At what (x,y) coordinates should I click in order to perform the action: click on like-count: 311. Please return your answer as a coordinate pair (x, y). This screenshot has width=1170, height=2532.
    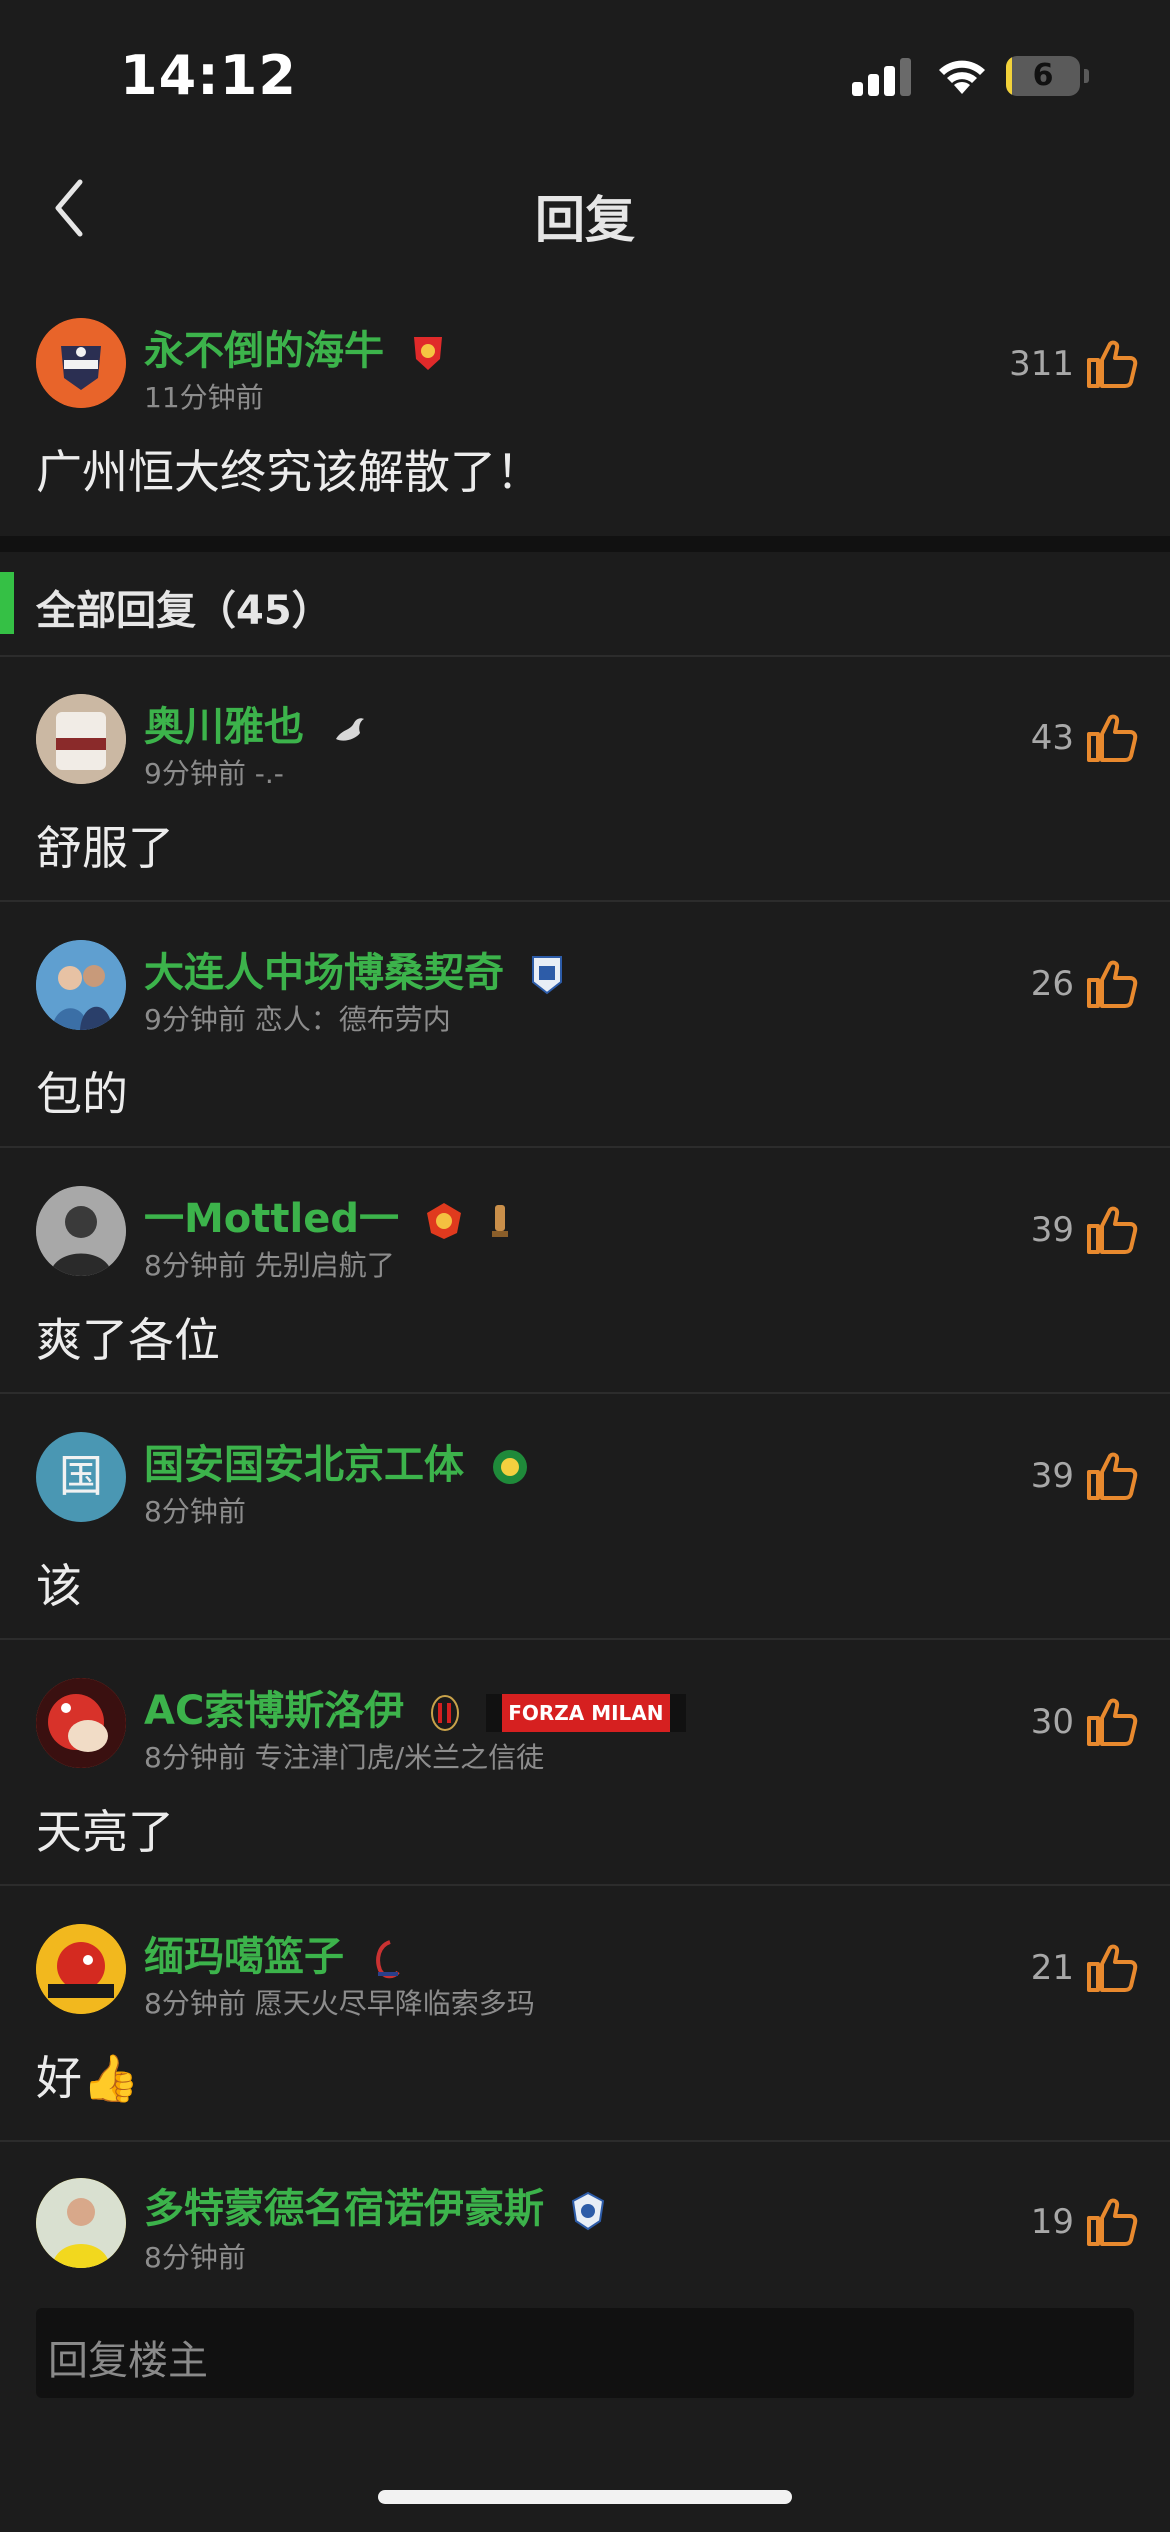
    Looking at the image, I should click on (1041, 364).